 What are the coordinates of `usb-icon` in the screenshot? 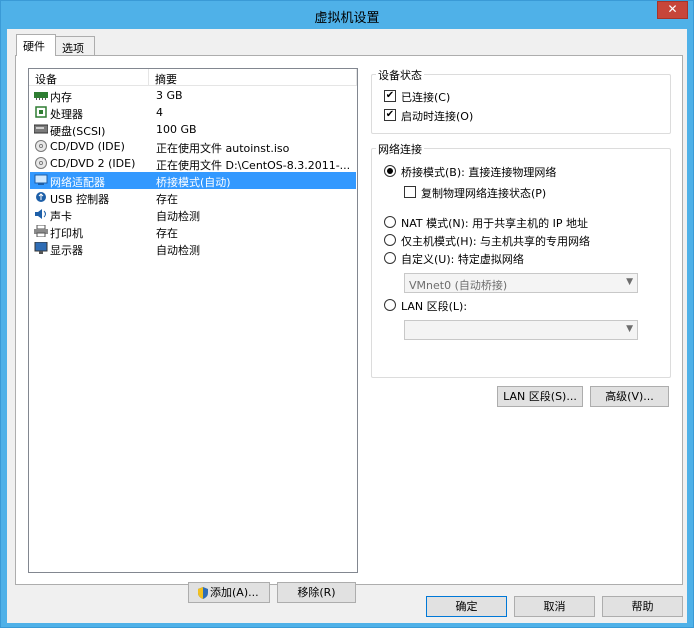 It's located at (41, 197).